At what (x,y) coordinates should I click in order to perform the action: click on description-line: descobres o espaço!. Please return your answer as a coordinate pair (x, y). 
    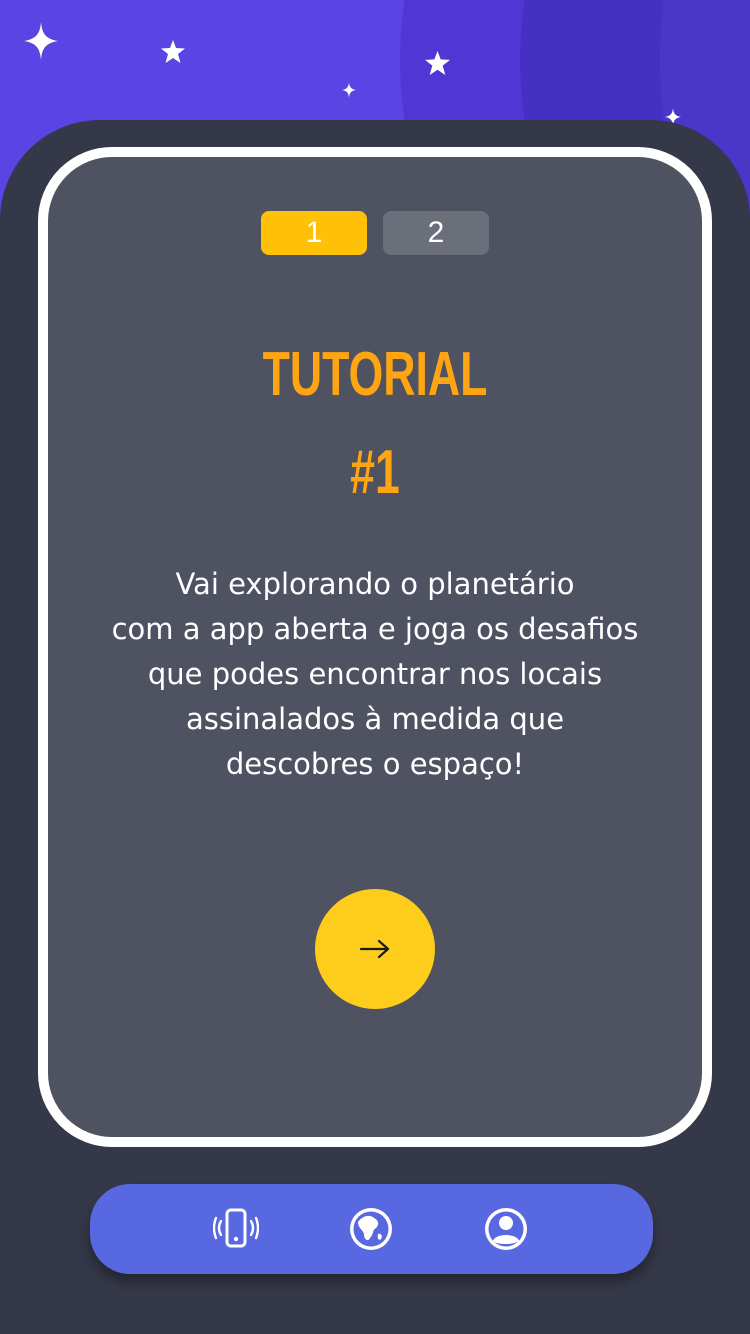
    Looking at the image, I should click on (375, 764).